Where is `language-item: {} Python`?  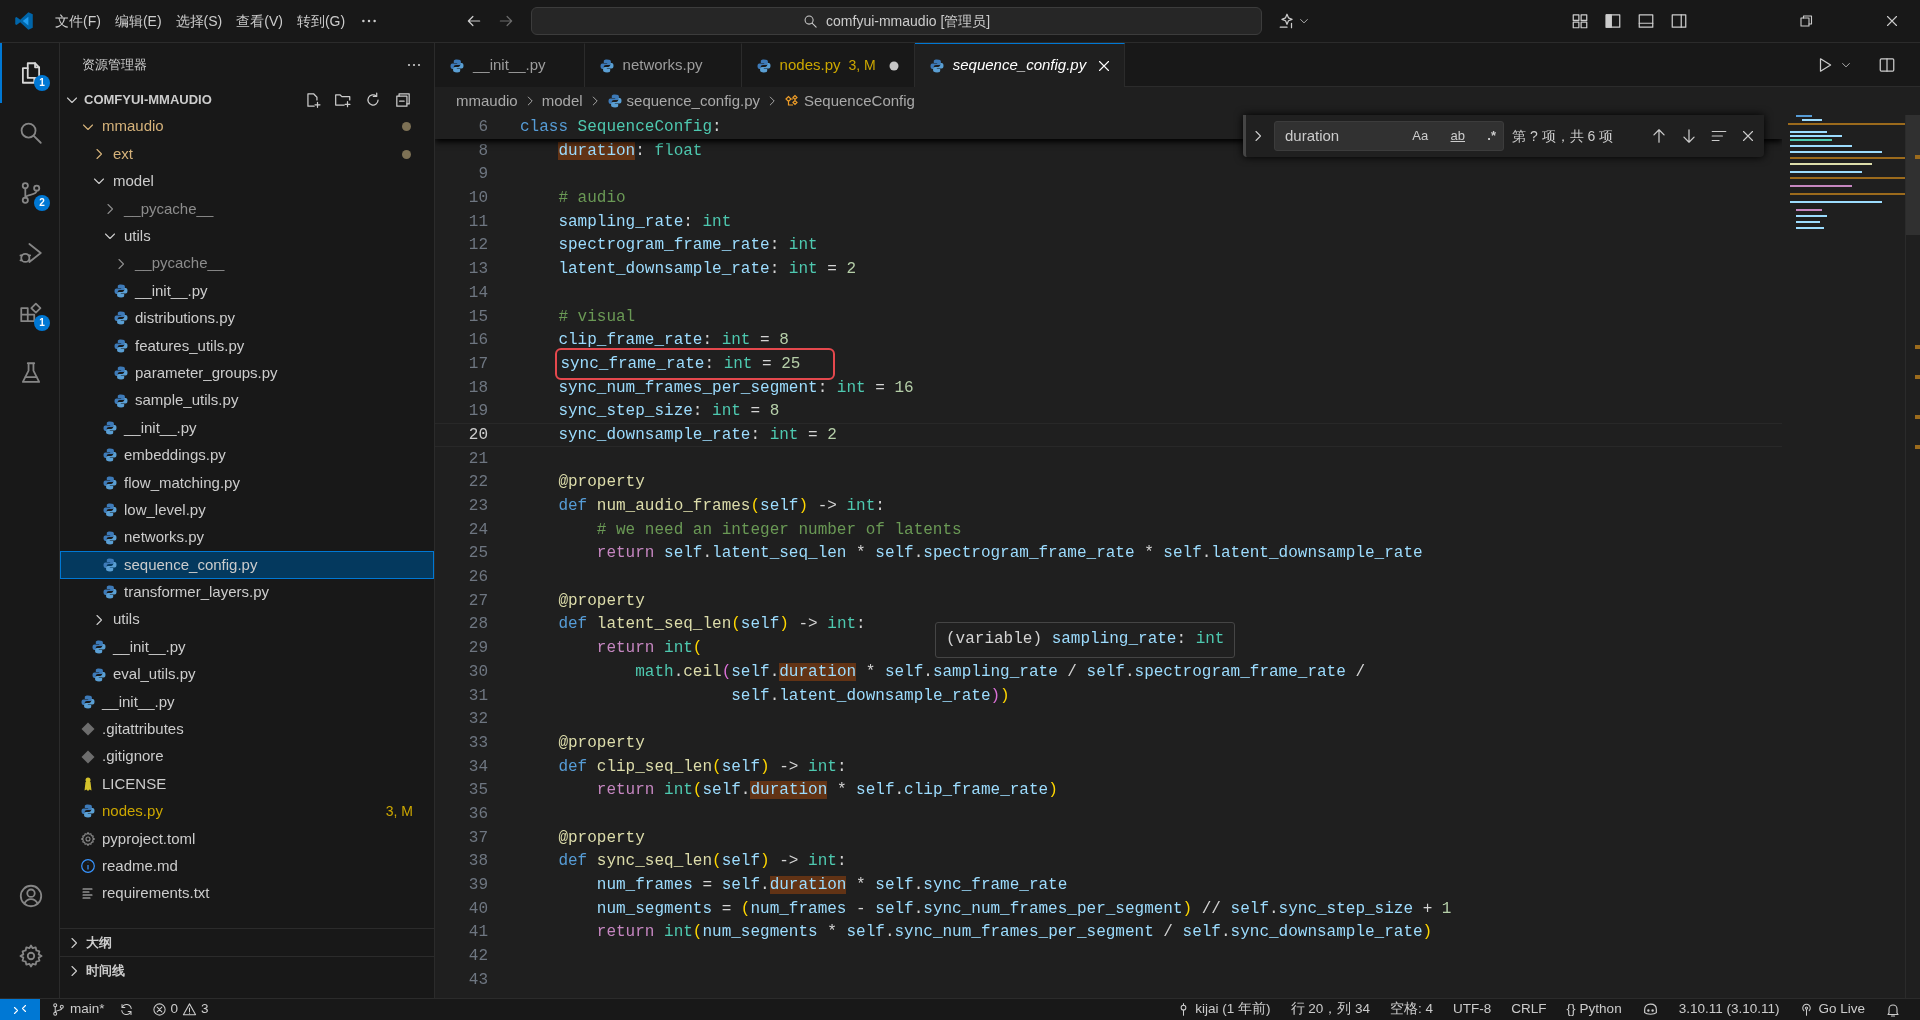
language-item: {} Python is located at coordinates (1594, 1009).